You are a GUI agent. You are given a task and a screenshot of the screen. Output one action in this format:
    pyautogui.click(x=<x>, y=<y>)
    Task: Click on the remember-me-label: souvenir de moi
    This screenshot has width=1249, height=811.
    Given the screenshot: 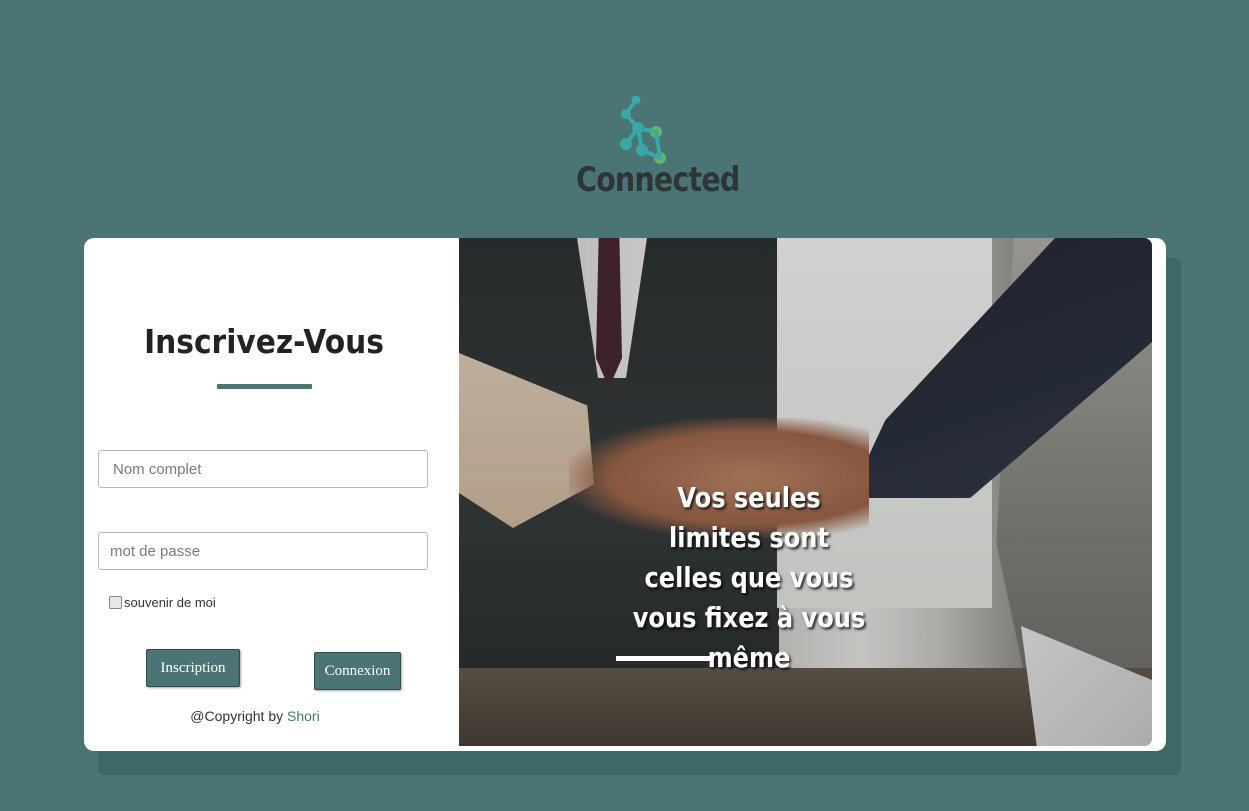 What is the action you would take?
    pyautogui.click(x=170, y=602)
    